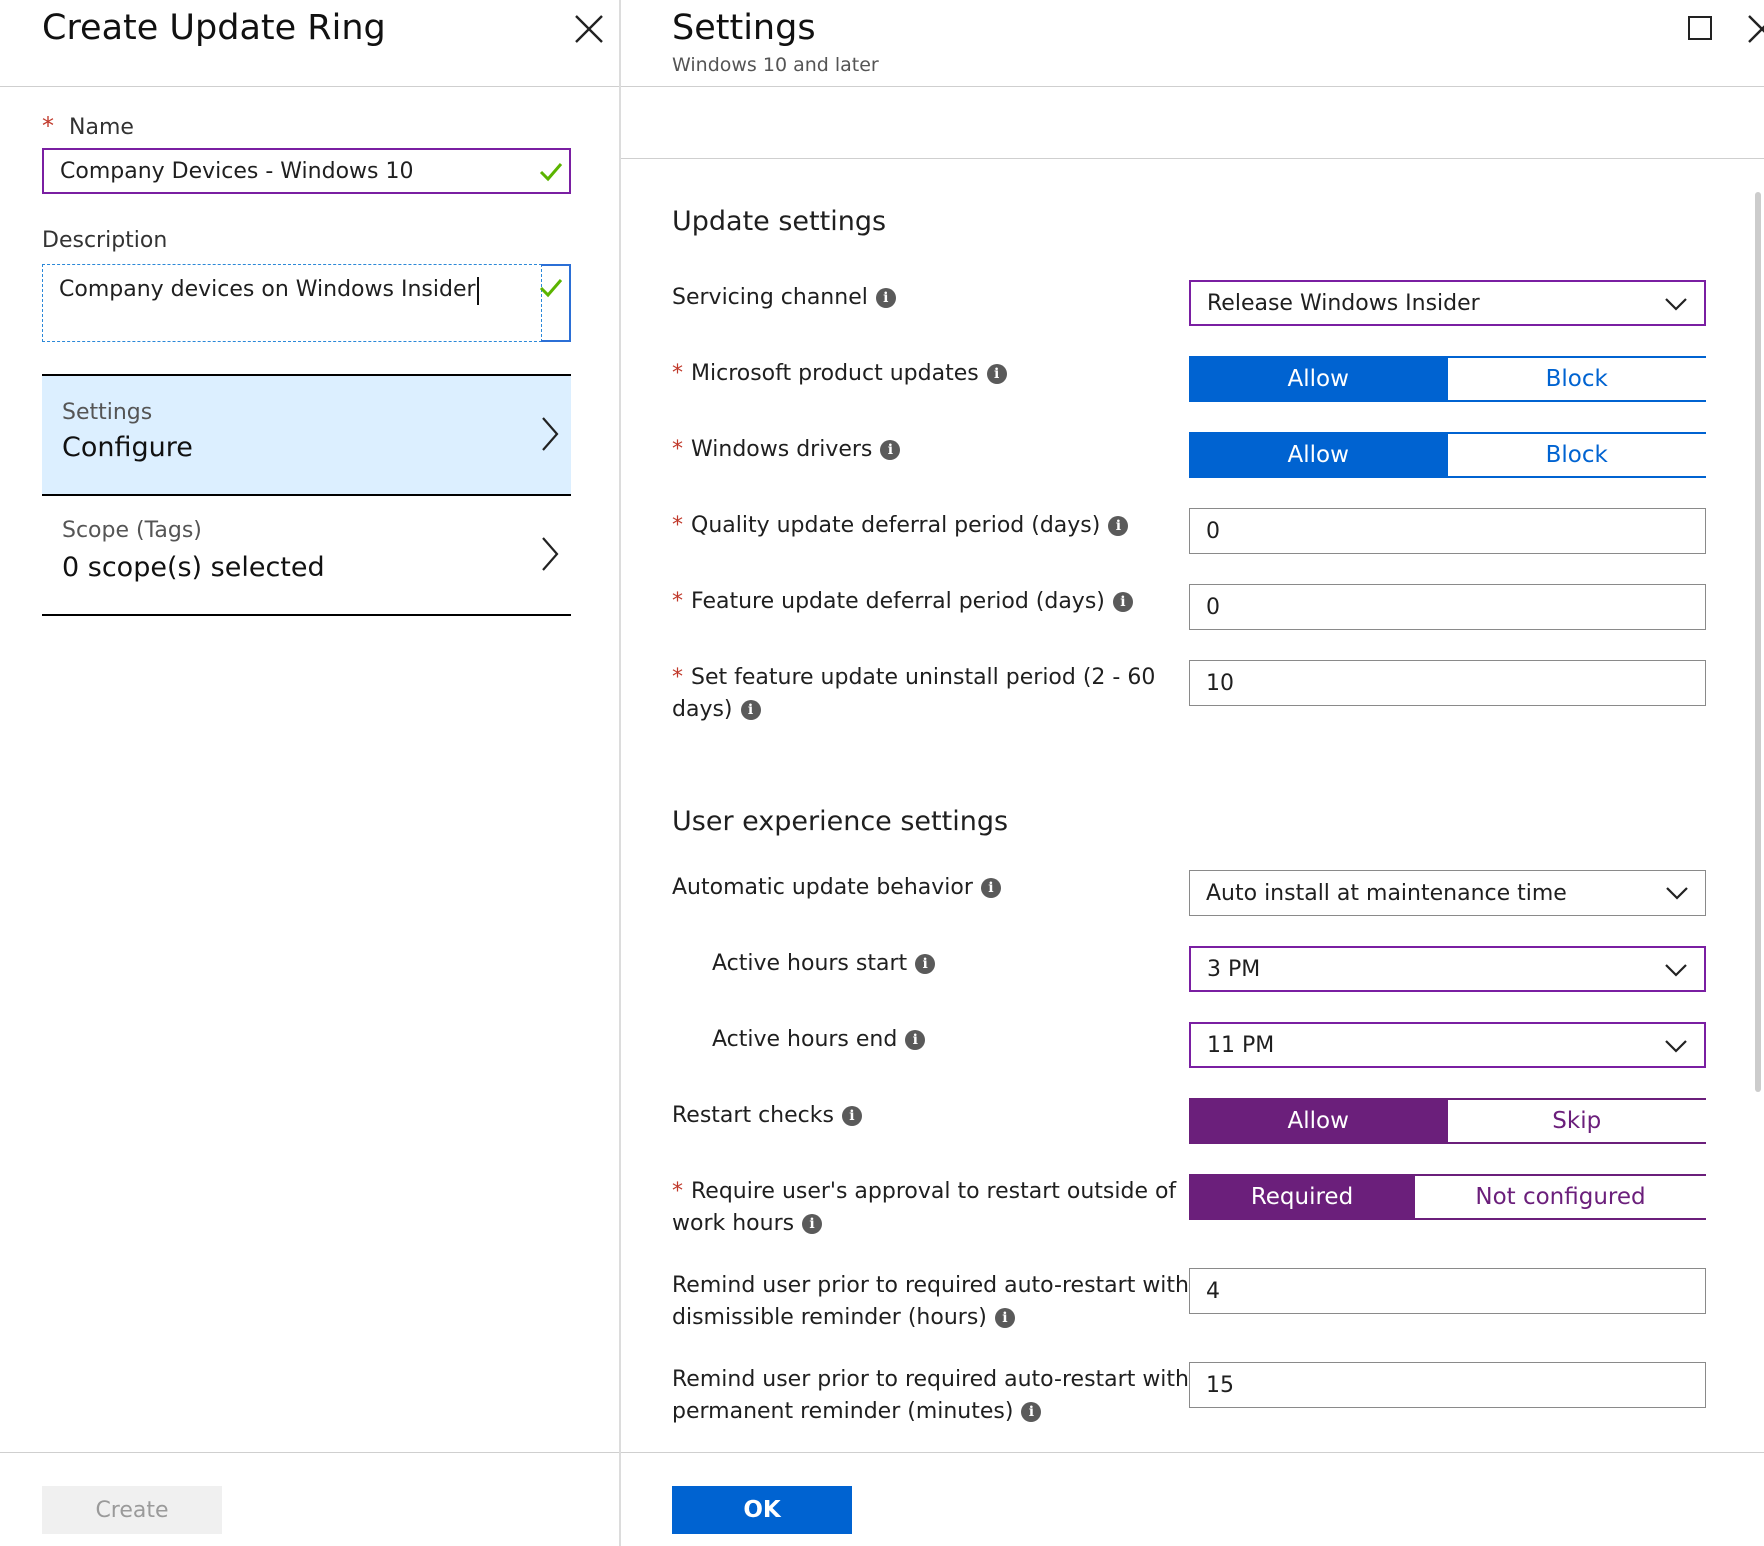  Describe the element at coordinates (835, 373) in the screenshot. I see `ms-product-updates-text: Microsoft product updates` at that location.